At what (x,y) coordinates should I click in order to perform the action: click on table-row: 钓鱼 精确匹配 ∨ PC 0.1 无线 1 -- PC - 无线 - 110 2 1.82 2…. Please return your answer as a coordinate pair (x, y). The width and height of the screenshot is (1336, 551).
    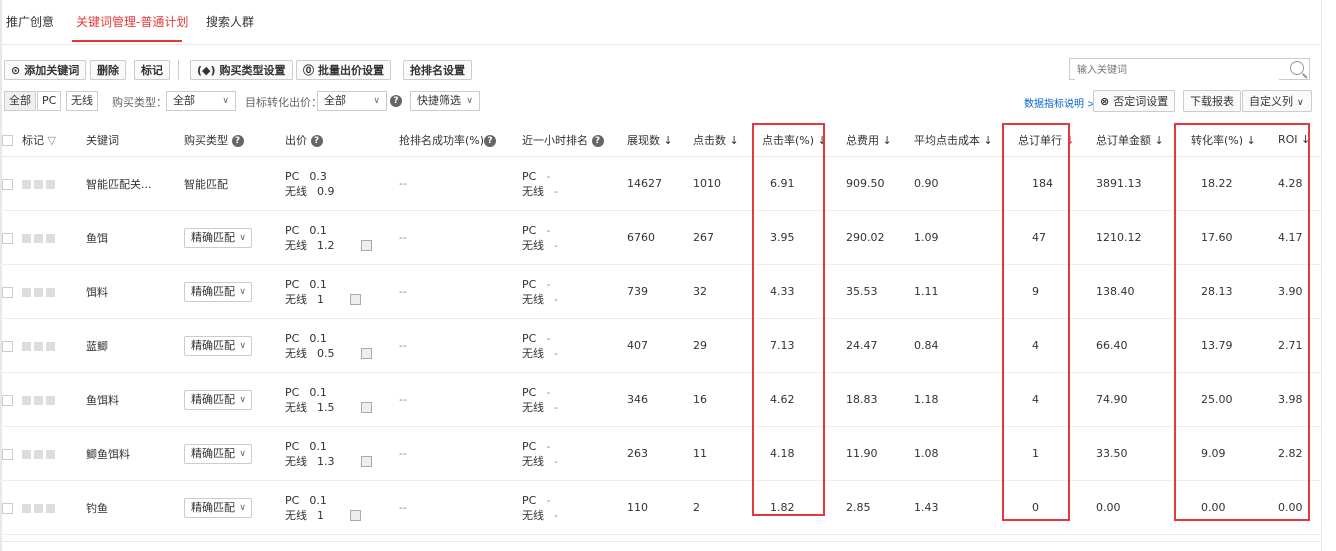
    Looking at the image, I should click on (661, 507).